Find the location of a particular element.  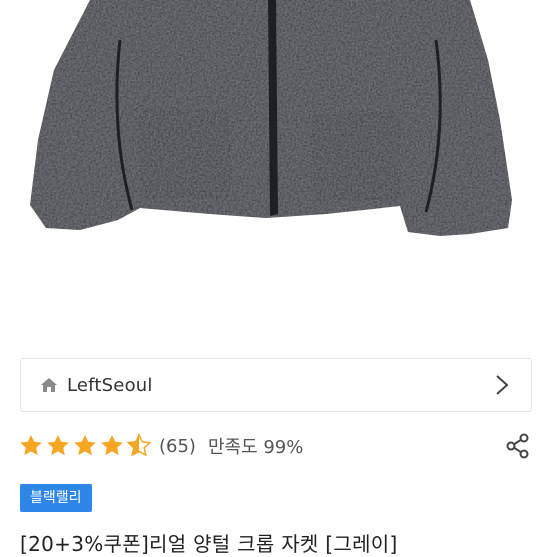

satisfaction-rate: 만족도 99% is located at coordinates (255, 447).